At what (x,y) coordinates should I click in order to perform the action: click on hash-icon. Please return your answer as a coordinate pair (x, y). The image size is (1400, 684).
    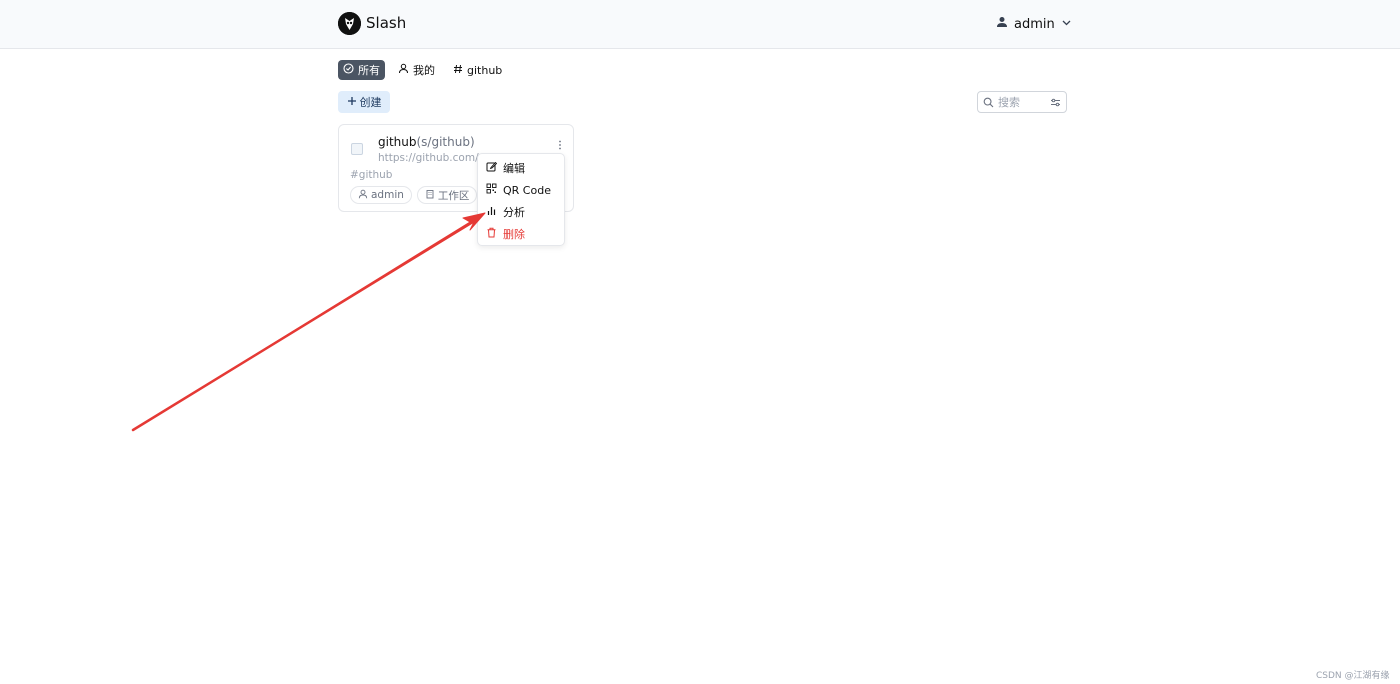
    Looking at the image, I should click on (458, 70).